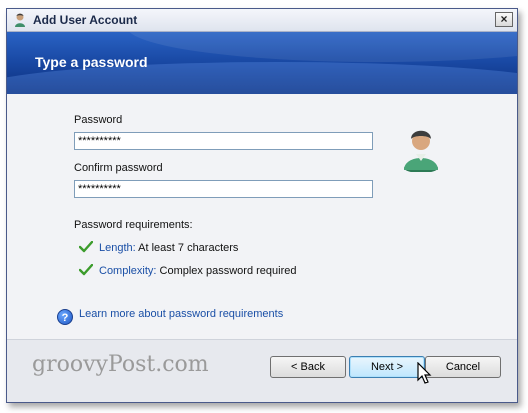  I want to click on confirm-password-field, so click(223, 189).